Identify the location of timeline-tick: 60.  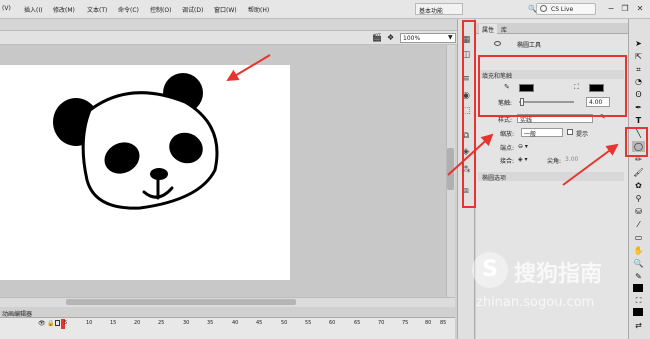
(332, 323).